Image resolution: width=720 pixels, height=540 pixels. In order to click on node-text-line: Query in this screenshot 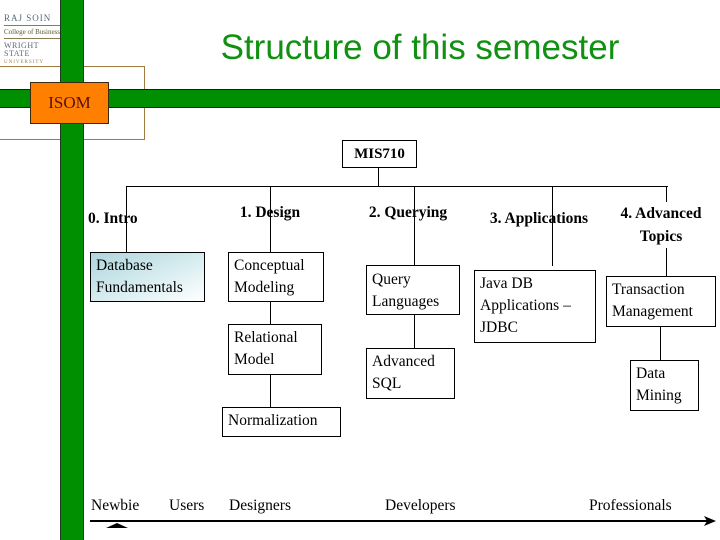, I will do `click(391, 279)`.